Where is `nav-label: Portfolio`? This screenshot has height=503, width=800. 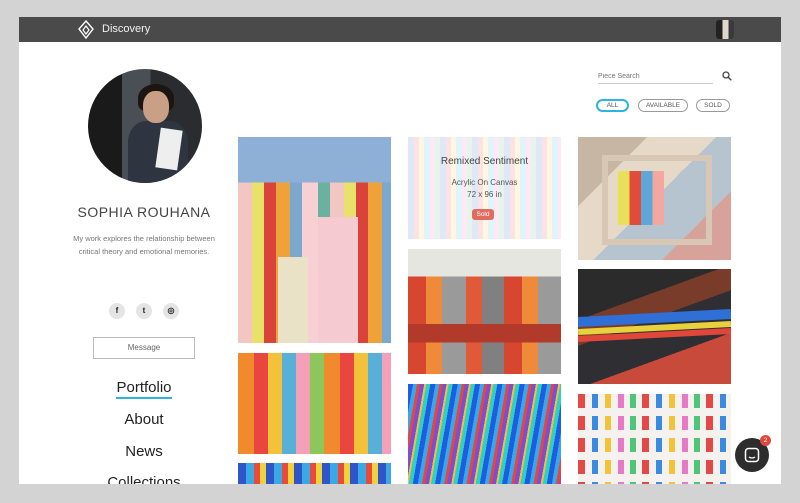
nav-label: Portfolio is located at coordinates (144, 389).